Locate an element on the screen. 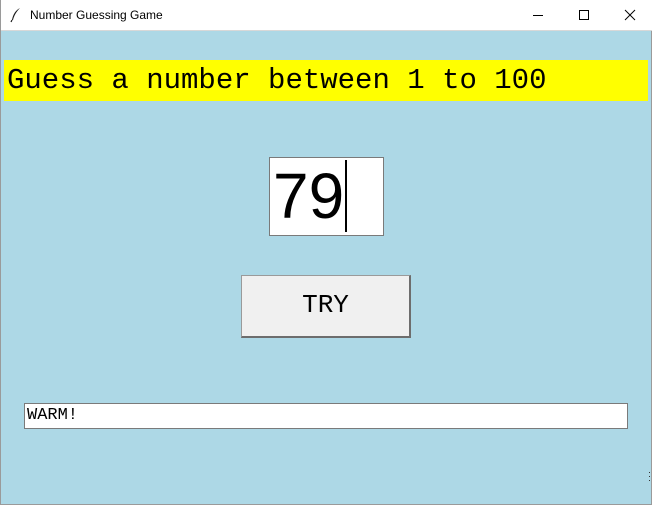 Image resolution: width=652 pixels, height=505 pixels. maximize-icon is located at coordinates (584, 15).